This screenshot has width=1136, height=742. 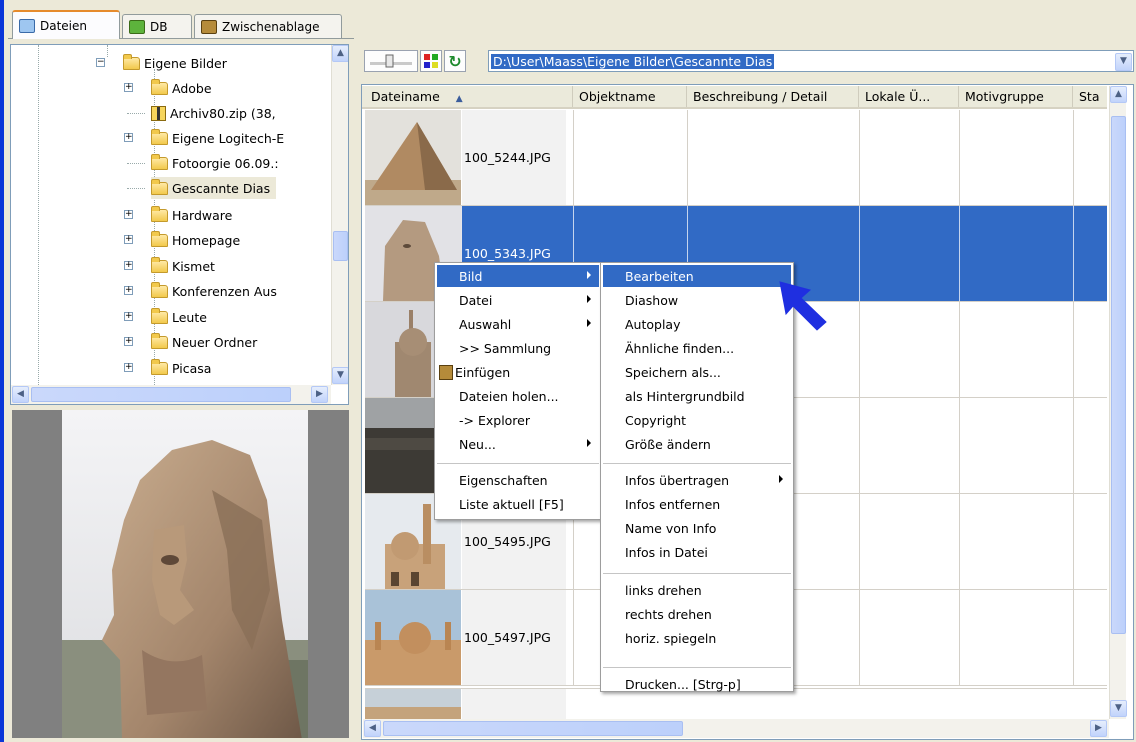 I want to click on sphinx-preview-image, so click(x=185, y=574).